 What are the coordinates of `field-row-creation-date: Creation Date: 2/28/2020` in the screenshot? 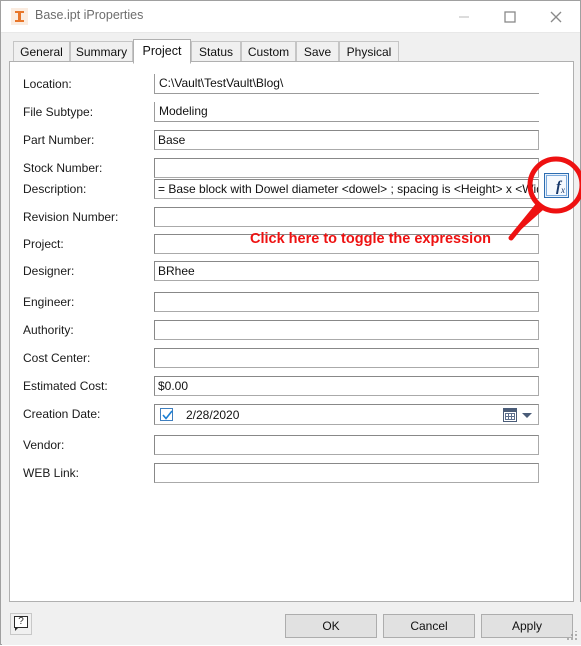 It's located at (291, 415).